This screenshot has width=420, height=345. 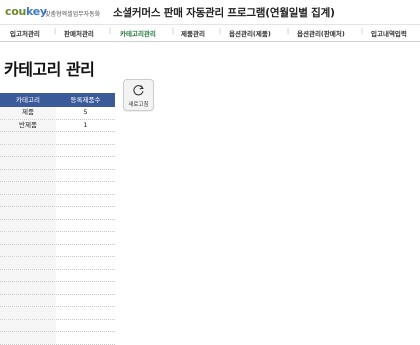 I want to click on logo-text-key: key, so click(x=36, y=11).